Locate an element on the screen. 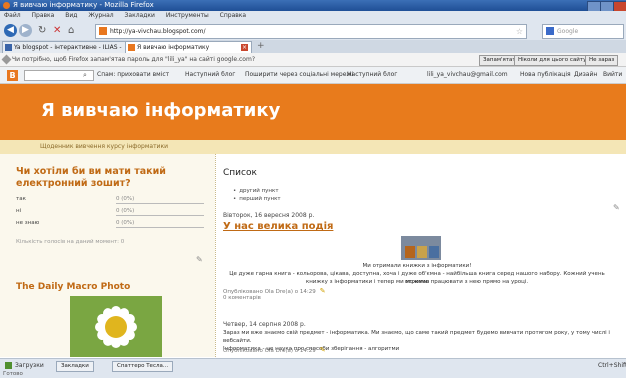 Image resolution: width=626 pixels, height=378 pixels. downloads-icon is located at coordinates (8, 365).